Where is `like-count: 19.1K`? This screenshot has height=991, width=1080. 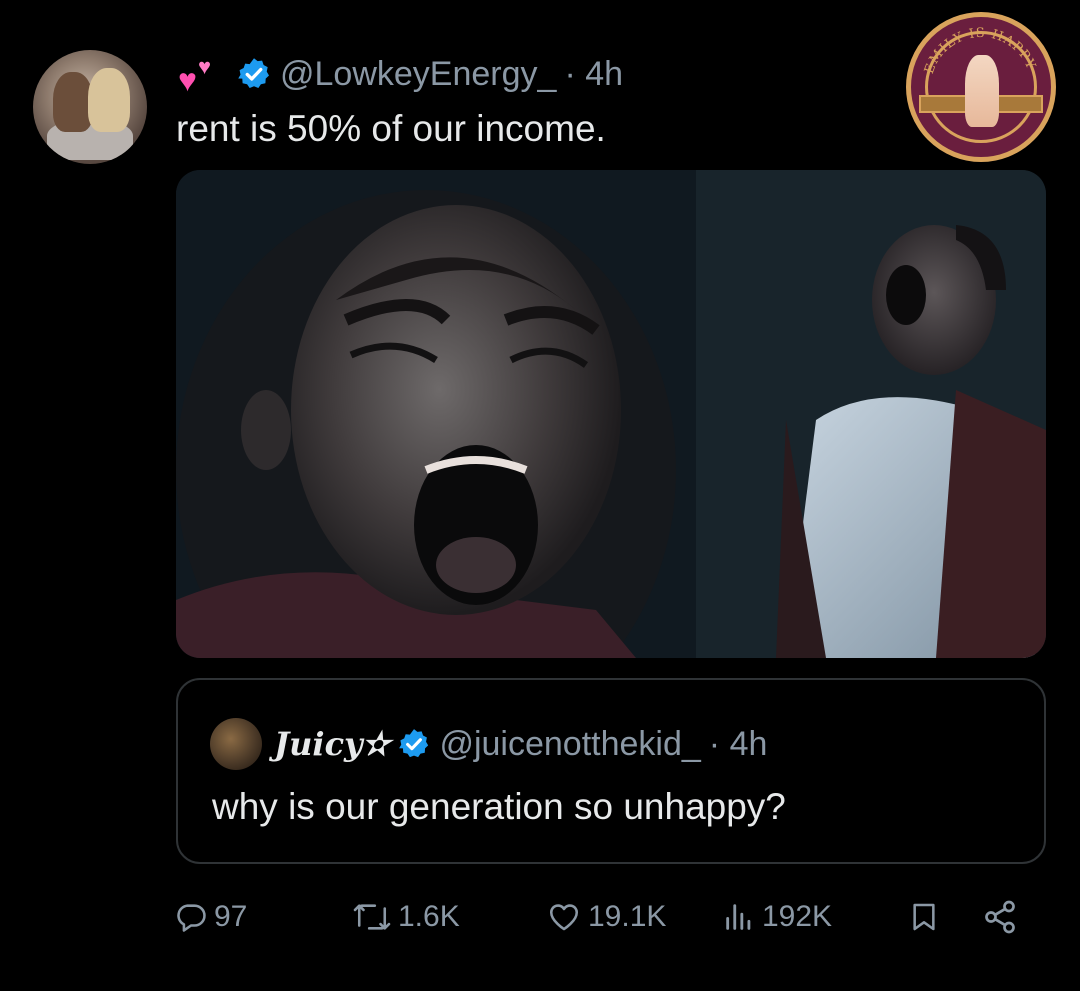
like-count: 19.1K is located at coordinates (627, 916).